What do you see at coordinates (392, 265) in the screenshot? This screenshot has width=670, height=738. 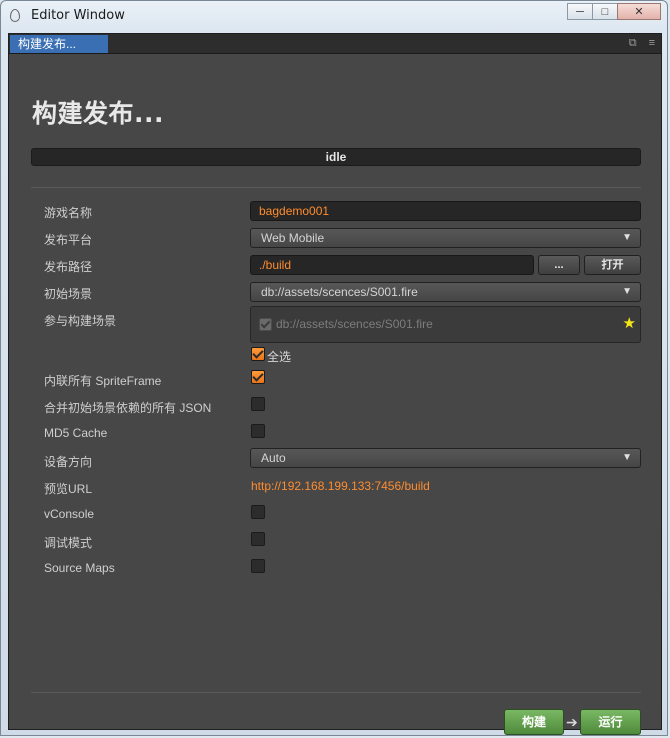 I see `build-path-input: ./build` at bounding box center [392, 265].